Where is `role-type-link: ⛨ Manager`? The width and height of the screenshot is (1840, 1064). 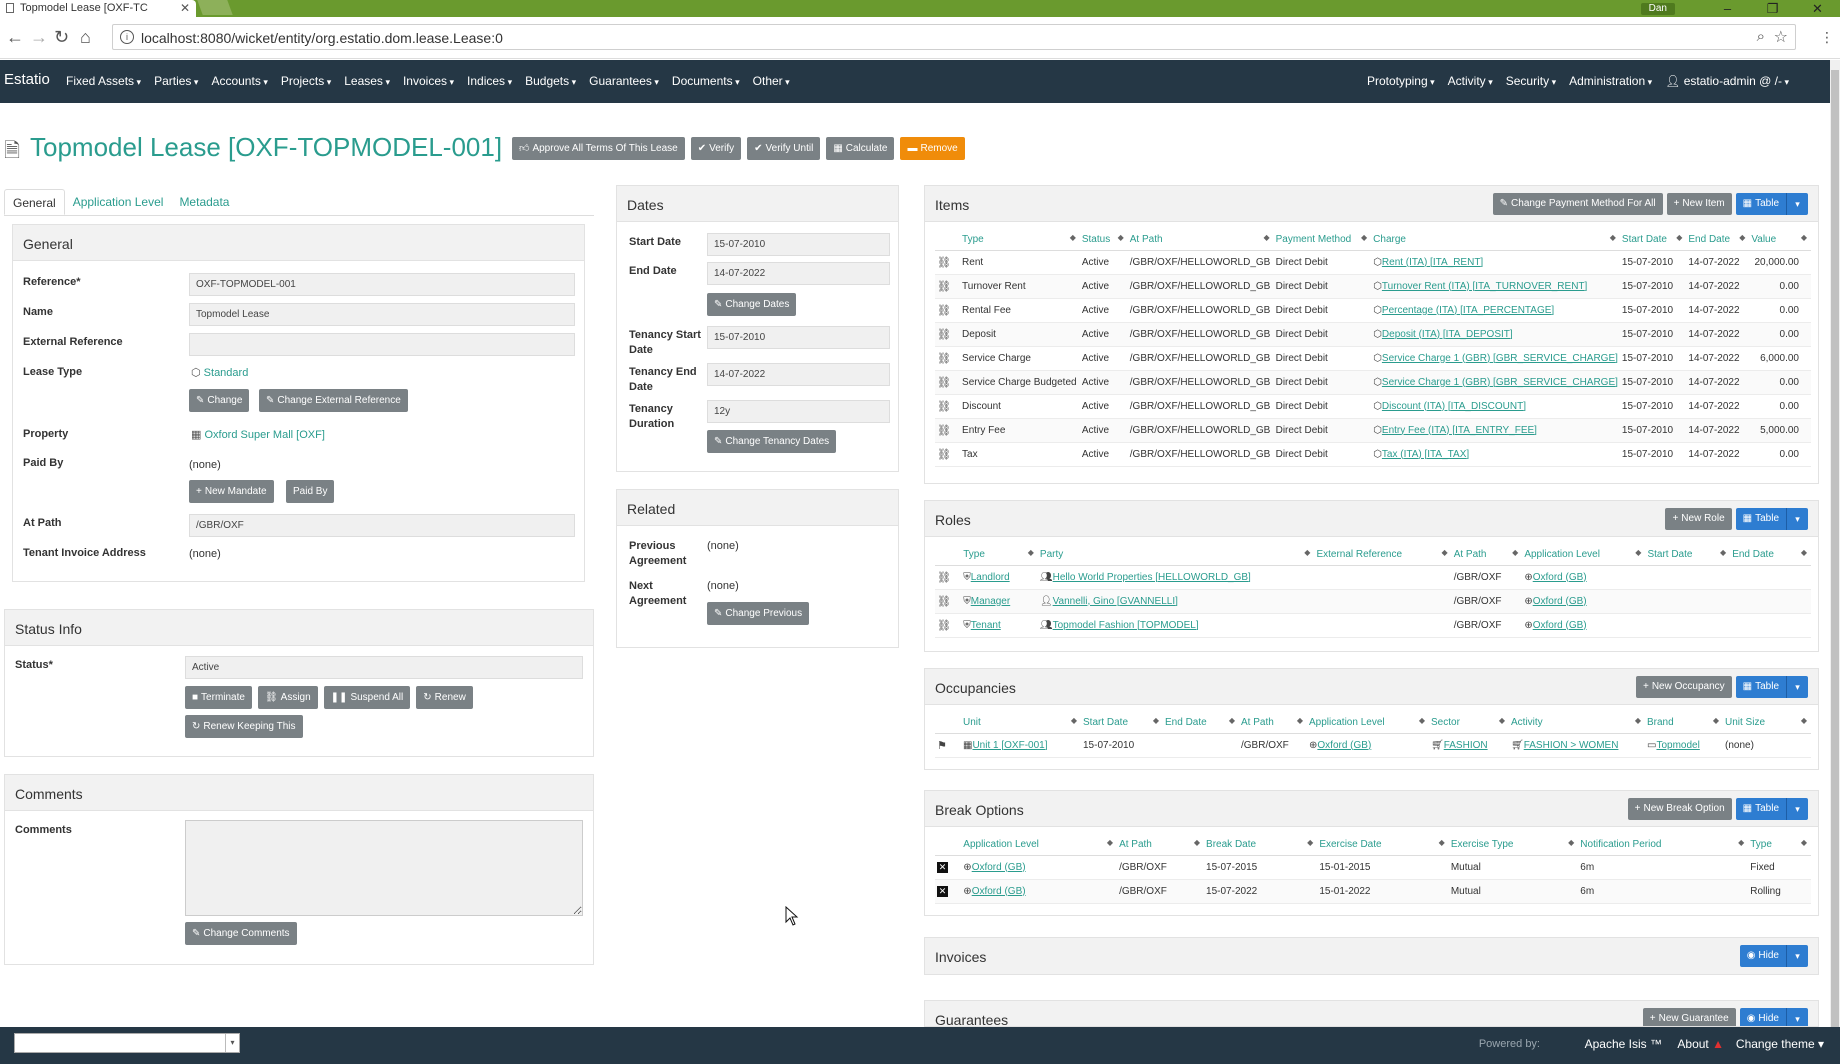
role-type-link: ⛨ Manager is located at coordinates (986, 601).